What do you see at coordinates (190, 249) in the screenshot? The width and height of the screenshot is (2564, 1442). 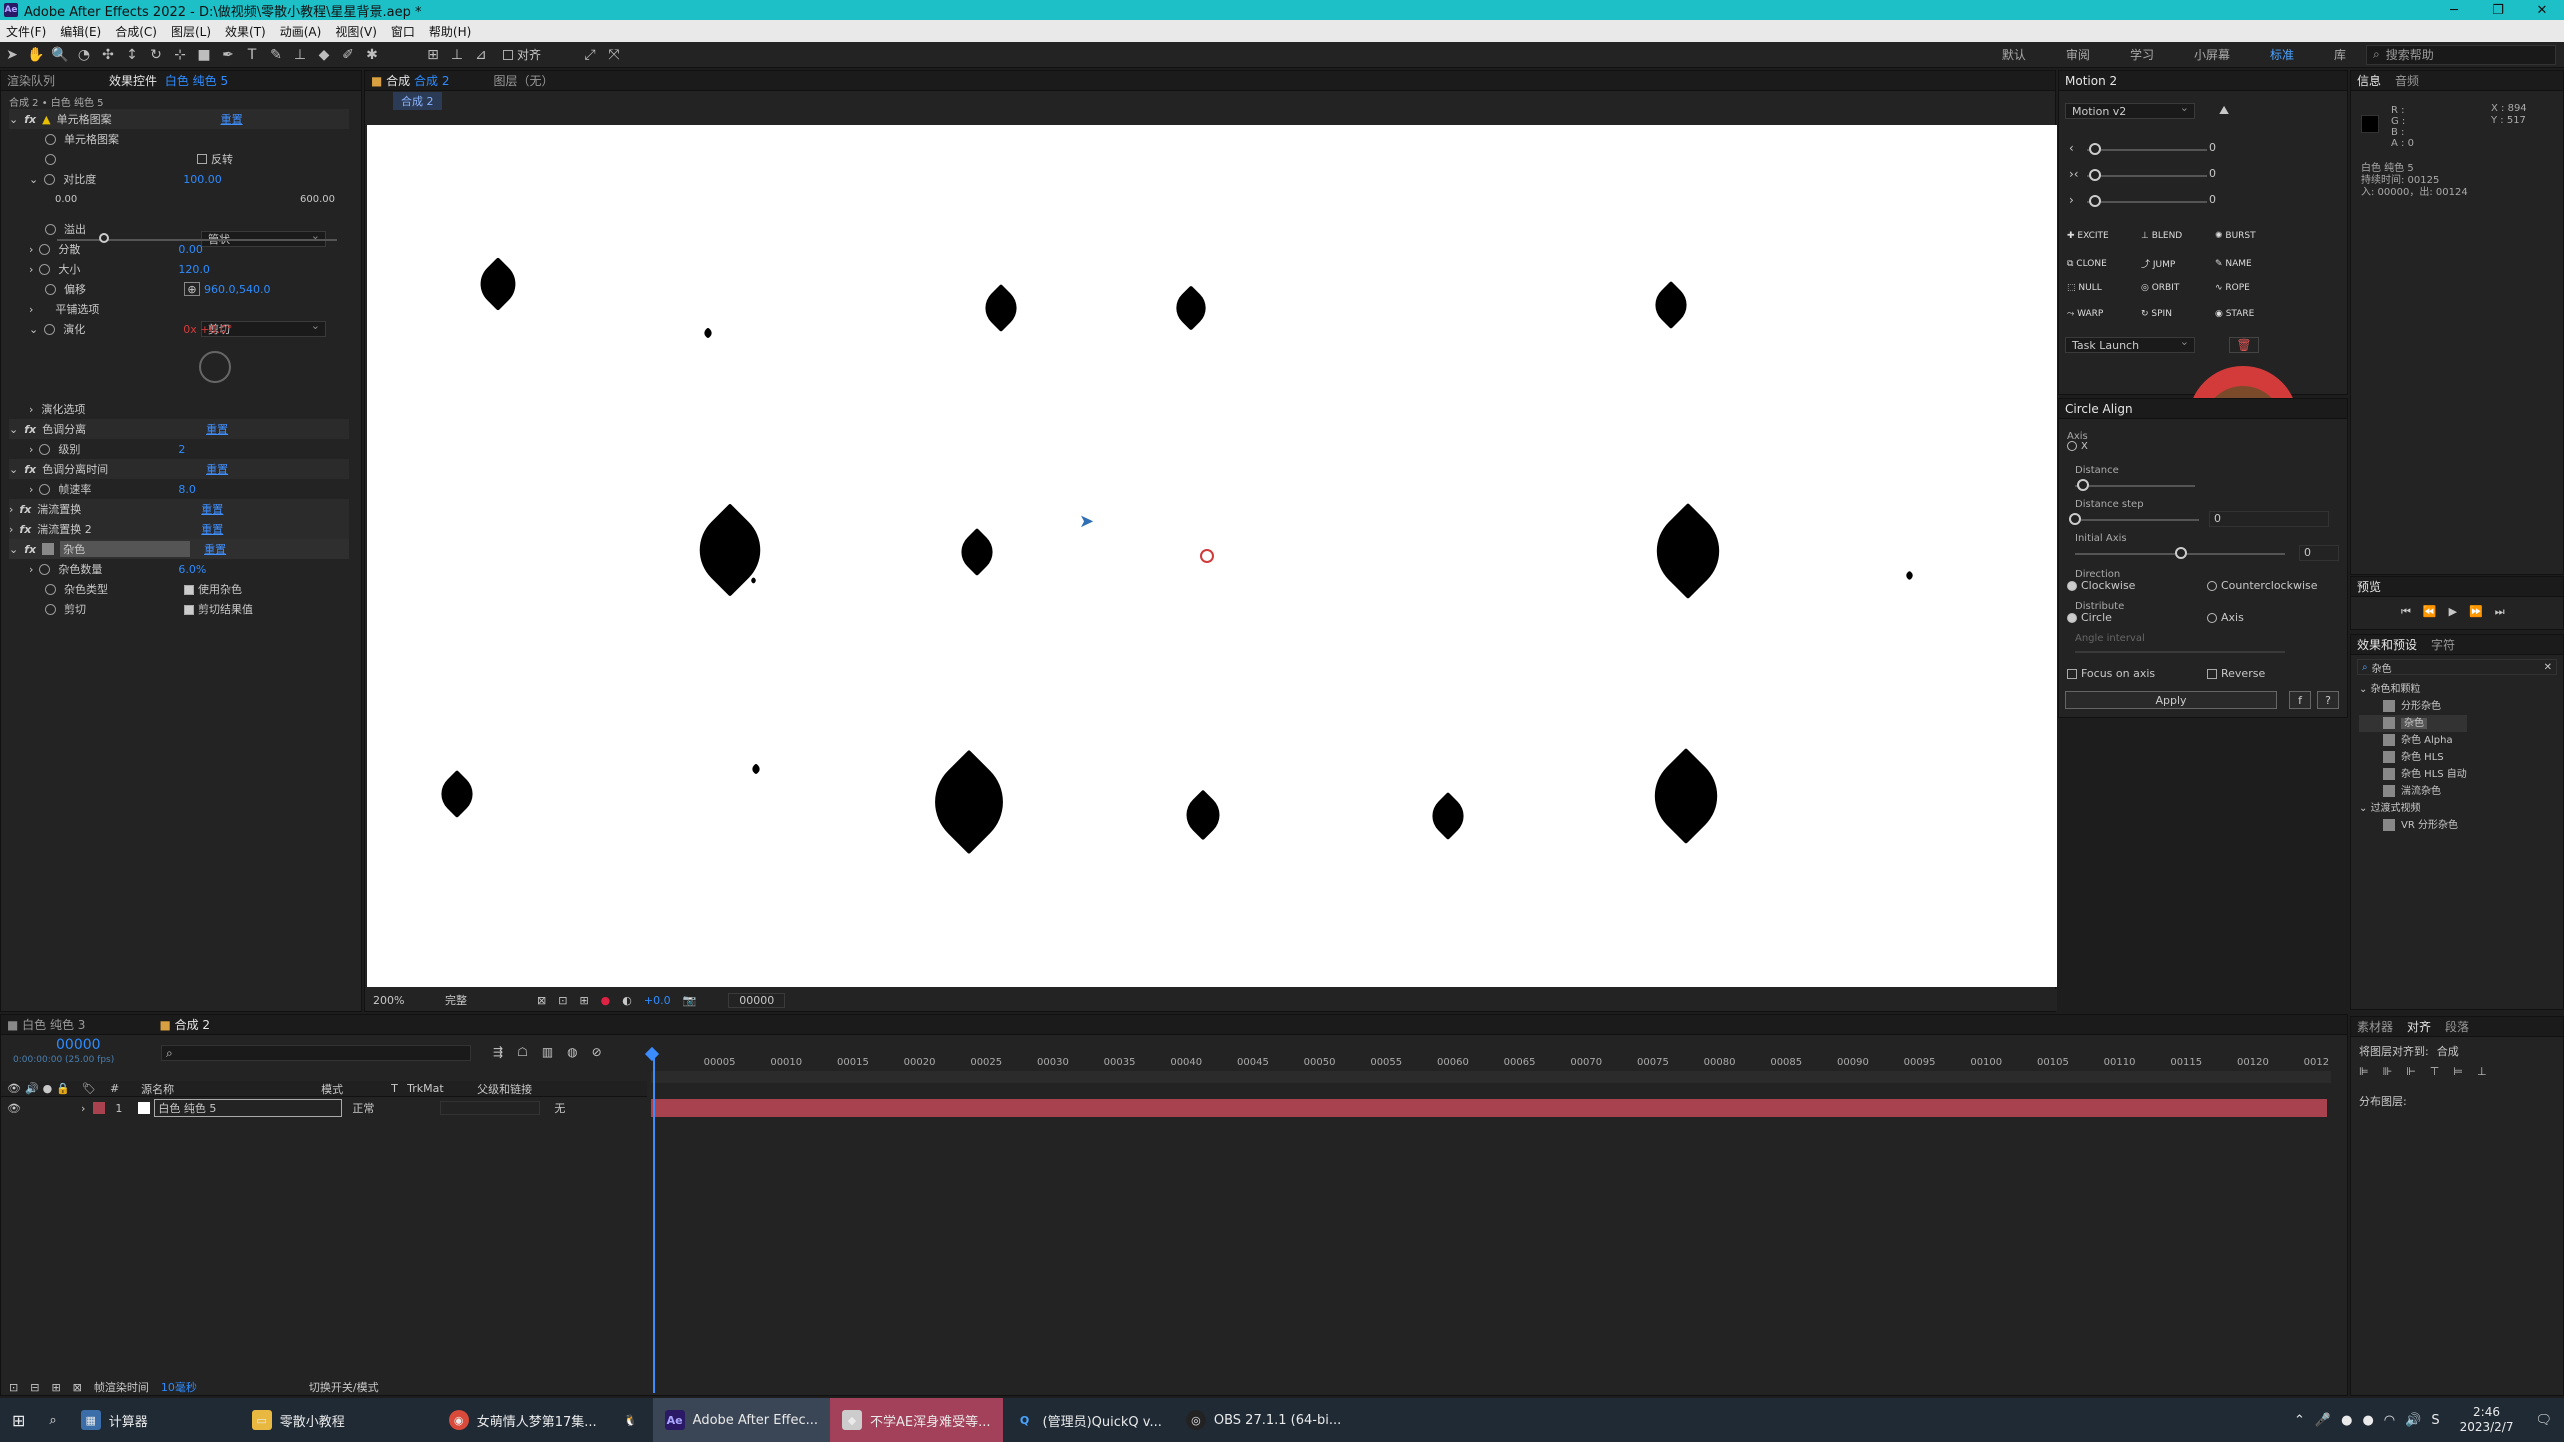 I see `disperse-value: 0.00` at bounding box center [190, 249].